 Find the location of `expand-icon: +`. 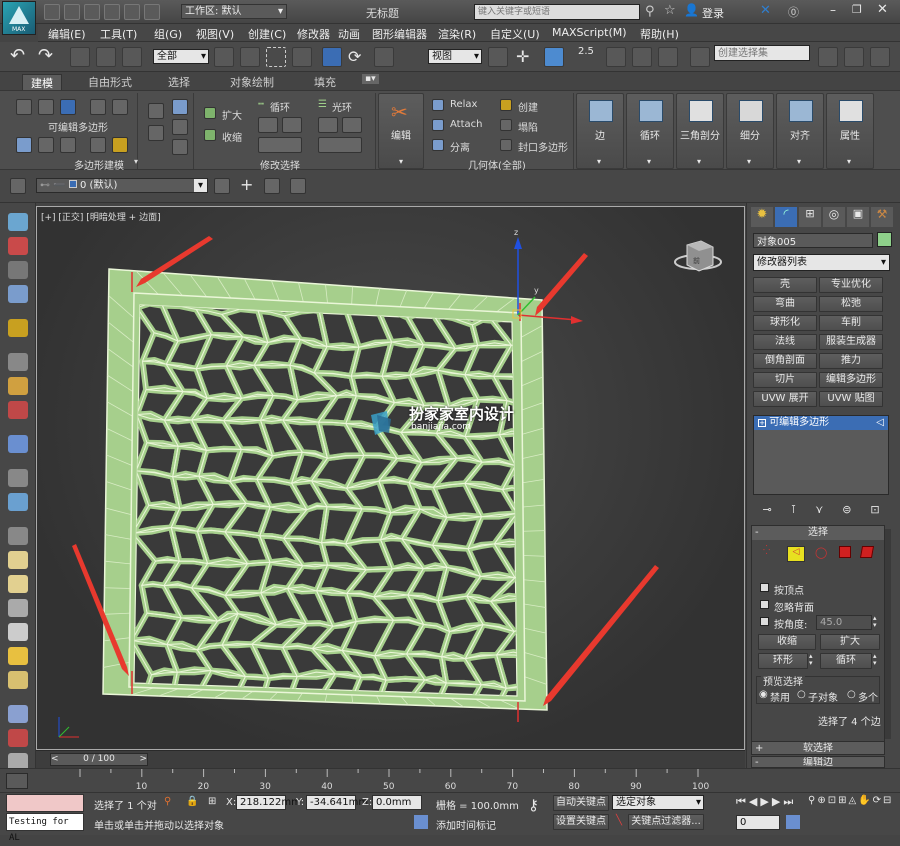

expand-icon: + is located at coordinates (762, 423).